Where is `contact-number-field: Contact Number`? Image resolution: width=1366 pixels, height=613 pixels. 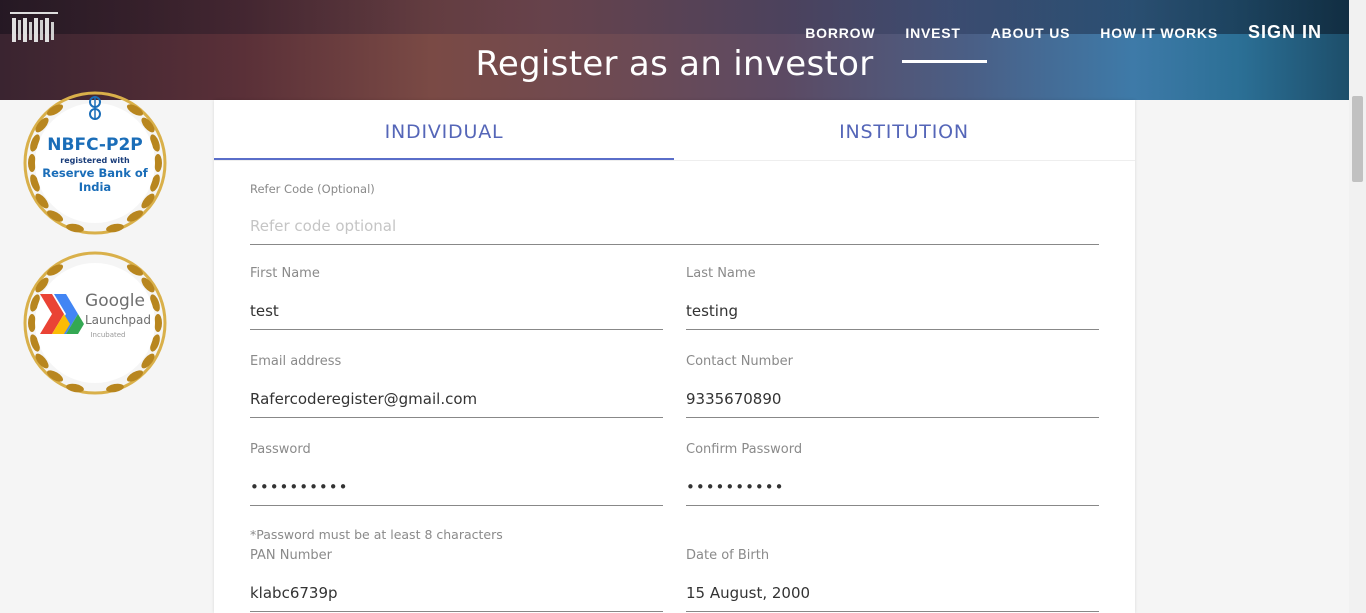 contact-number-field: Contact Number is located at coordinates (892, 386).